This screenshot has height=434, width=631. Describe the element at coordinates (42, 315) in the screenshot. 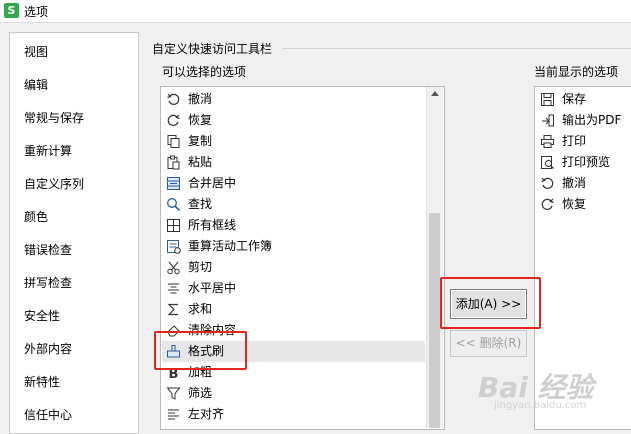

I see `sidebar-item-security: 安全性` at that location.